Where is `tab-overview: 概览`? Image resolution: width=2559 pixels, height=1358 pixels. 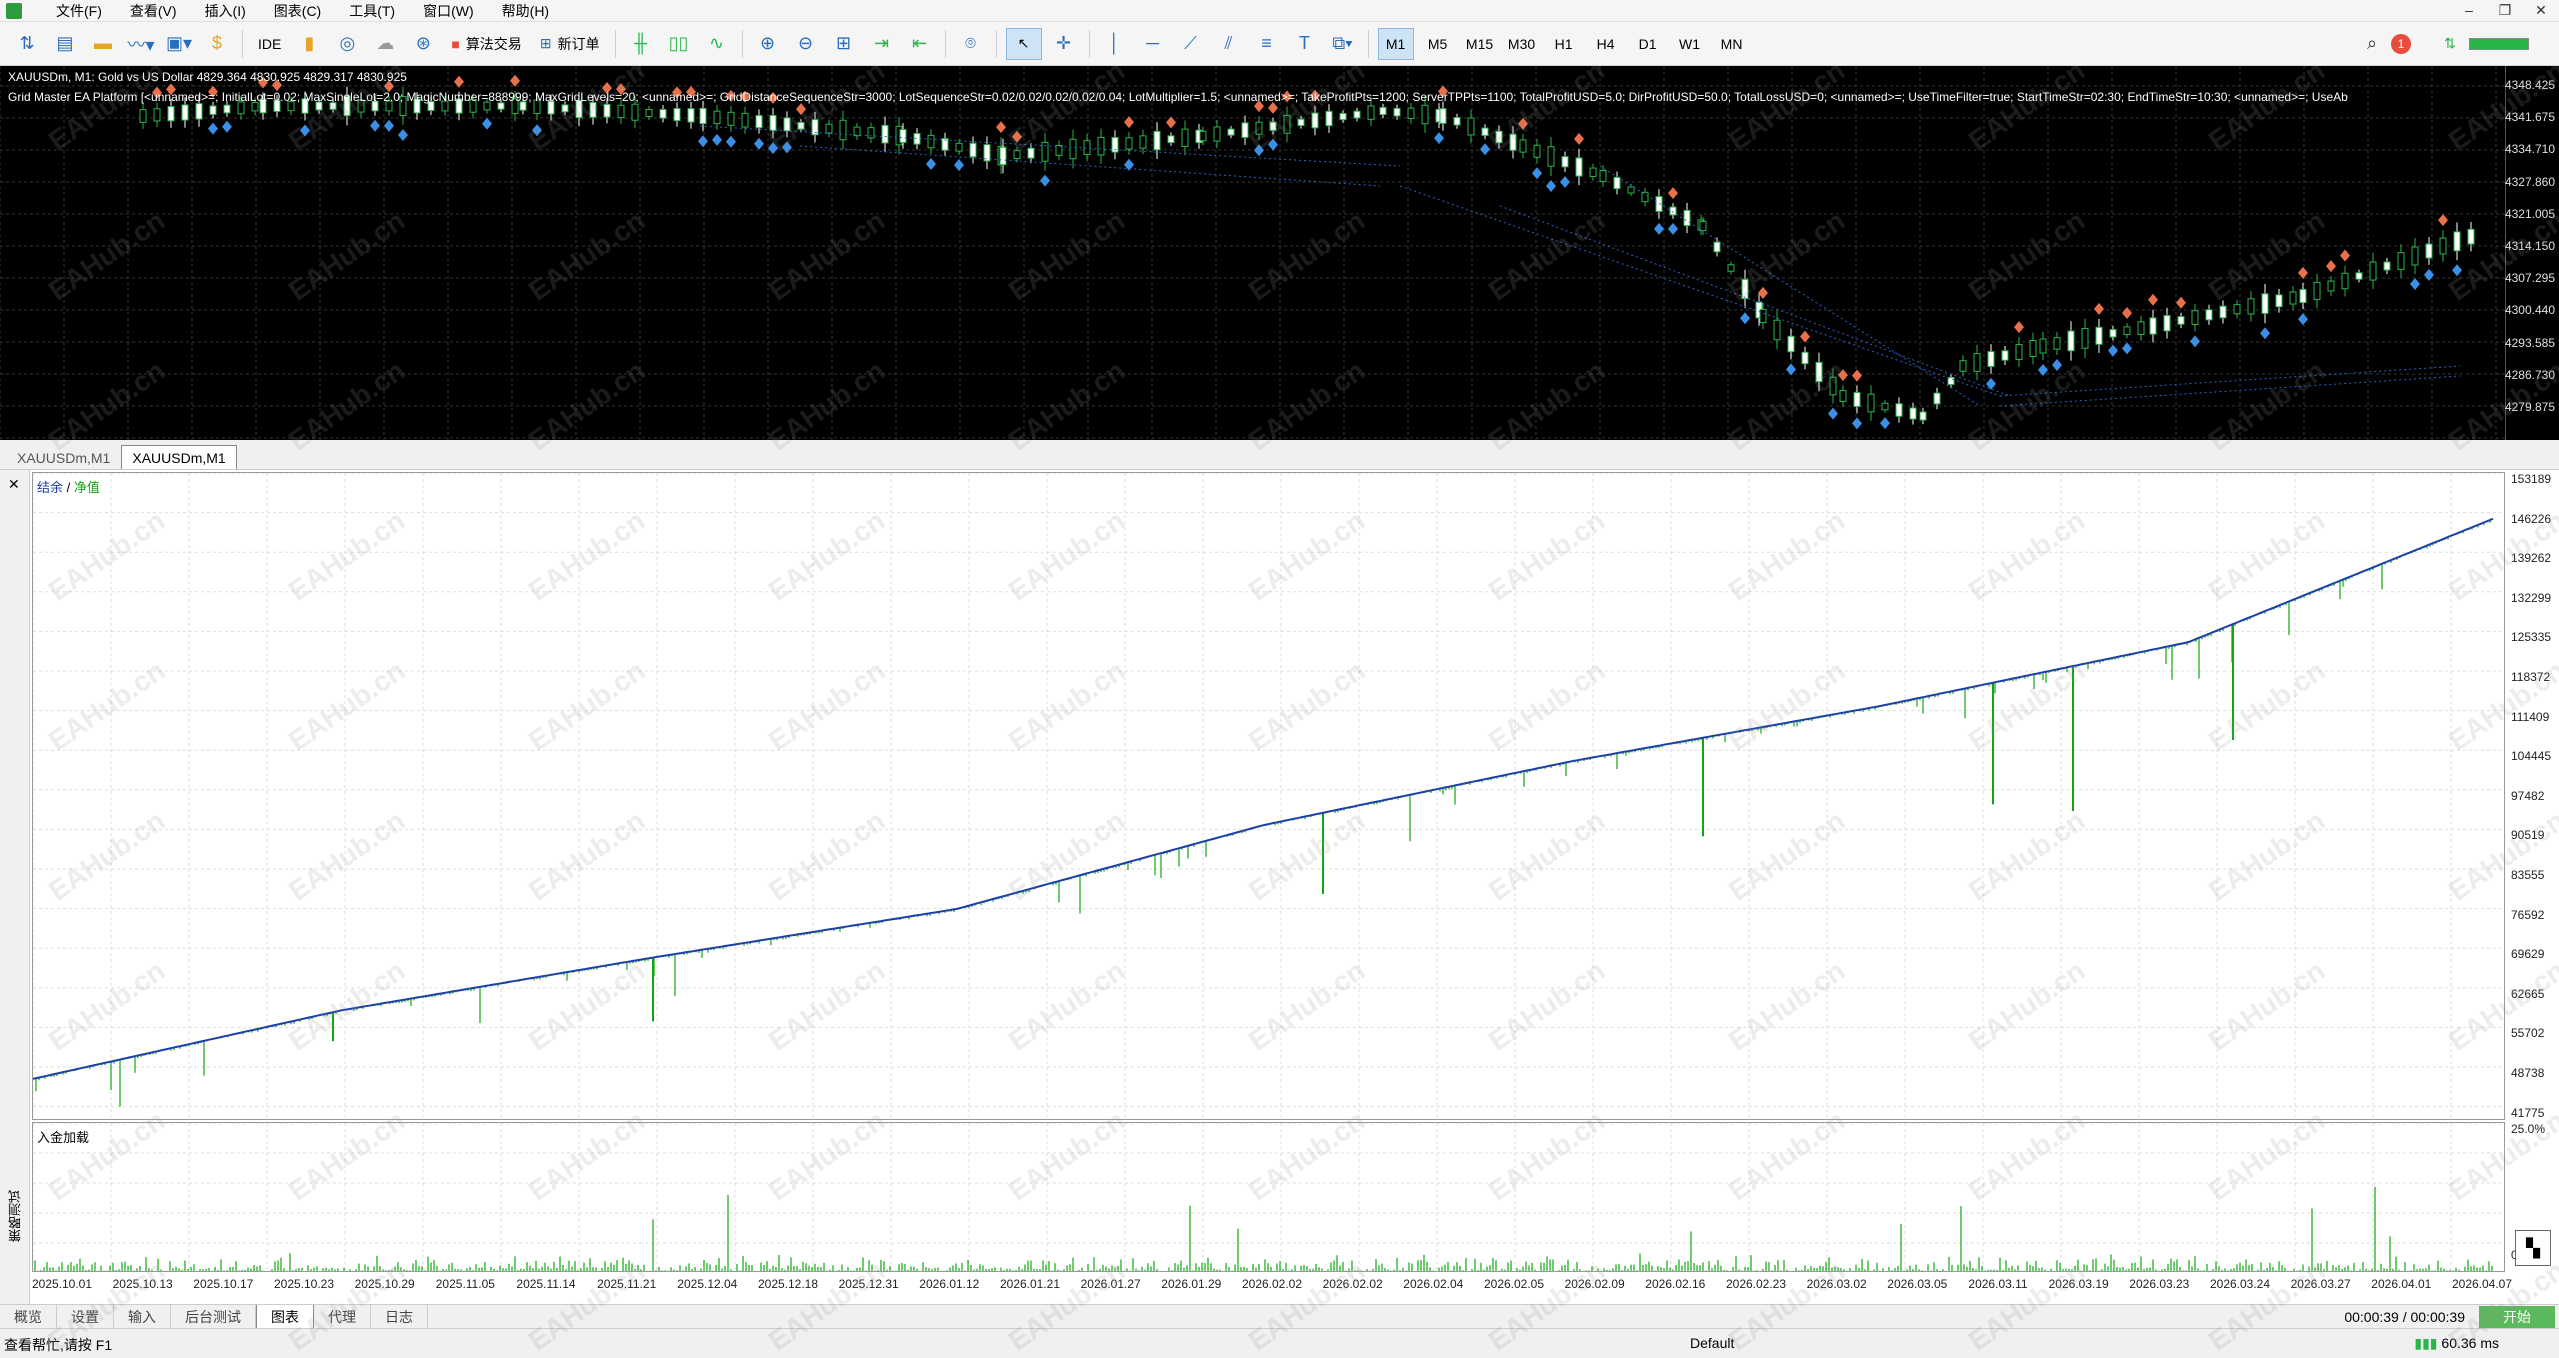
tab-overview: 概览 is located at coordinates (28, 1316).